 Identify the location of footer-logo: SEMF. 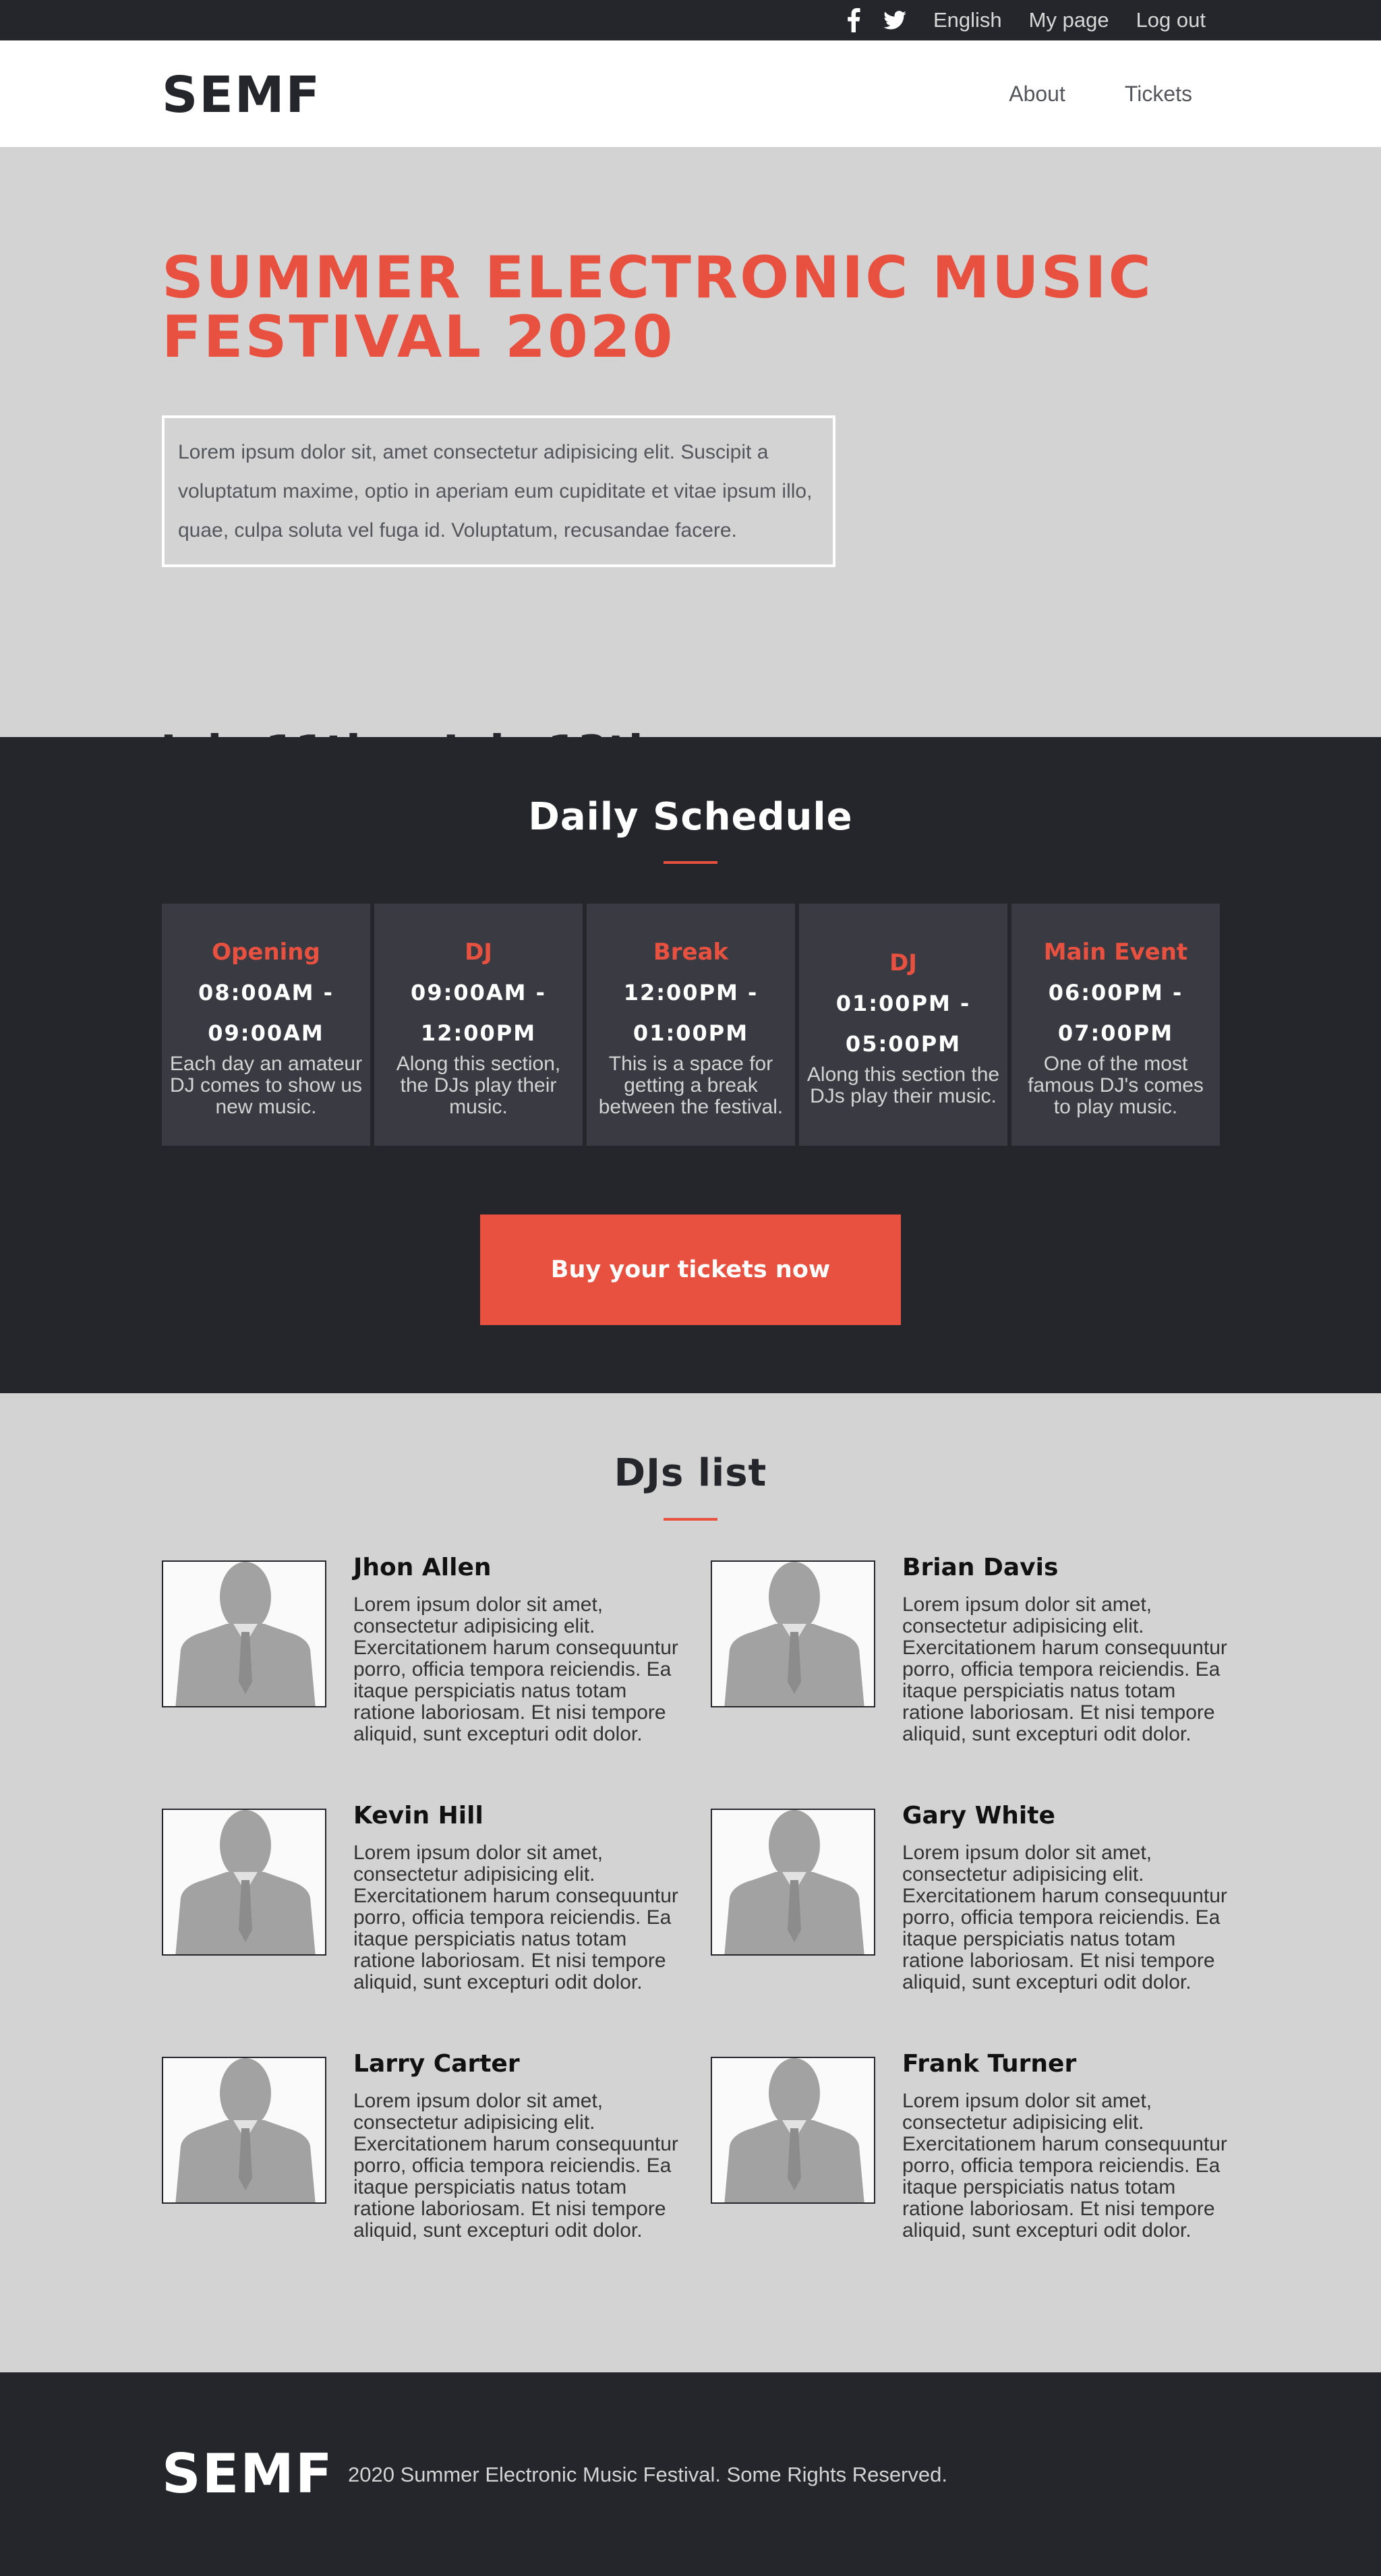
(248, 2473).